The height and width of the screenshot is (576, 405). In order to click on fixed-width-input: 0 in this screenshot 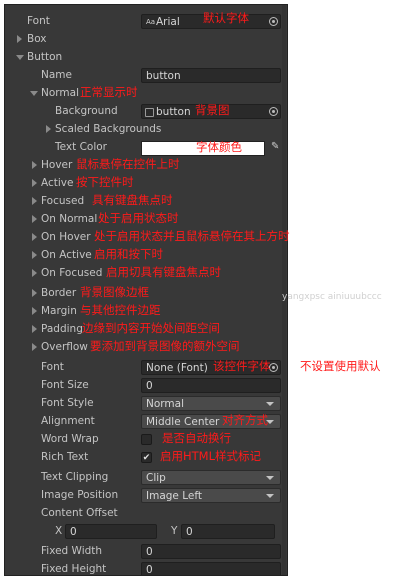, I will do `click(211, 551)`.